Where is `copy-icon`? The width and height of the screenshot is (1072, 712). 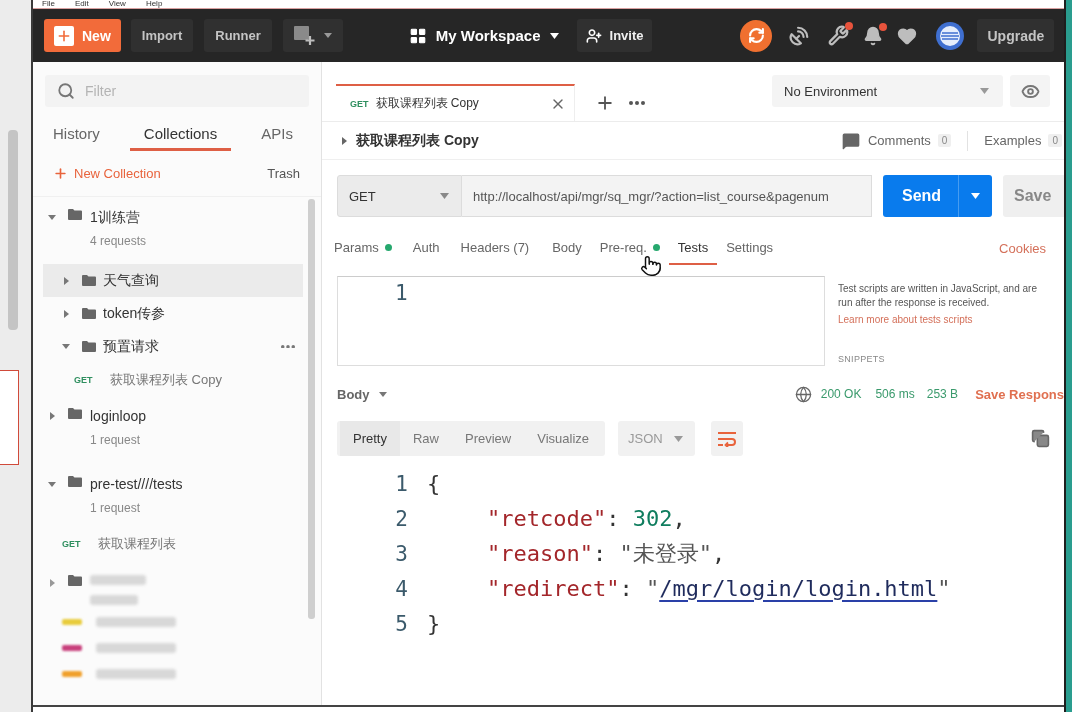
copy-icon is located at coordinates (1040, 438).